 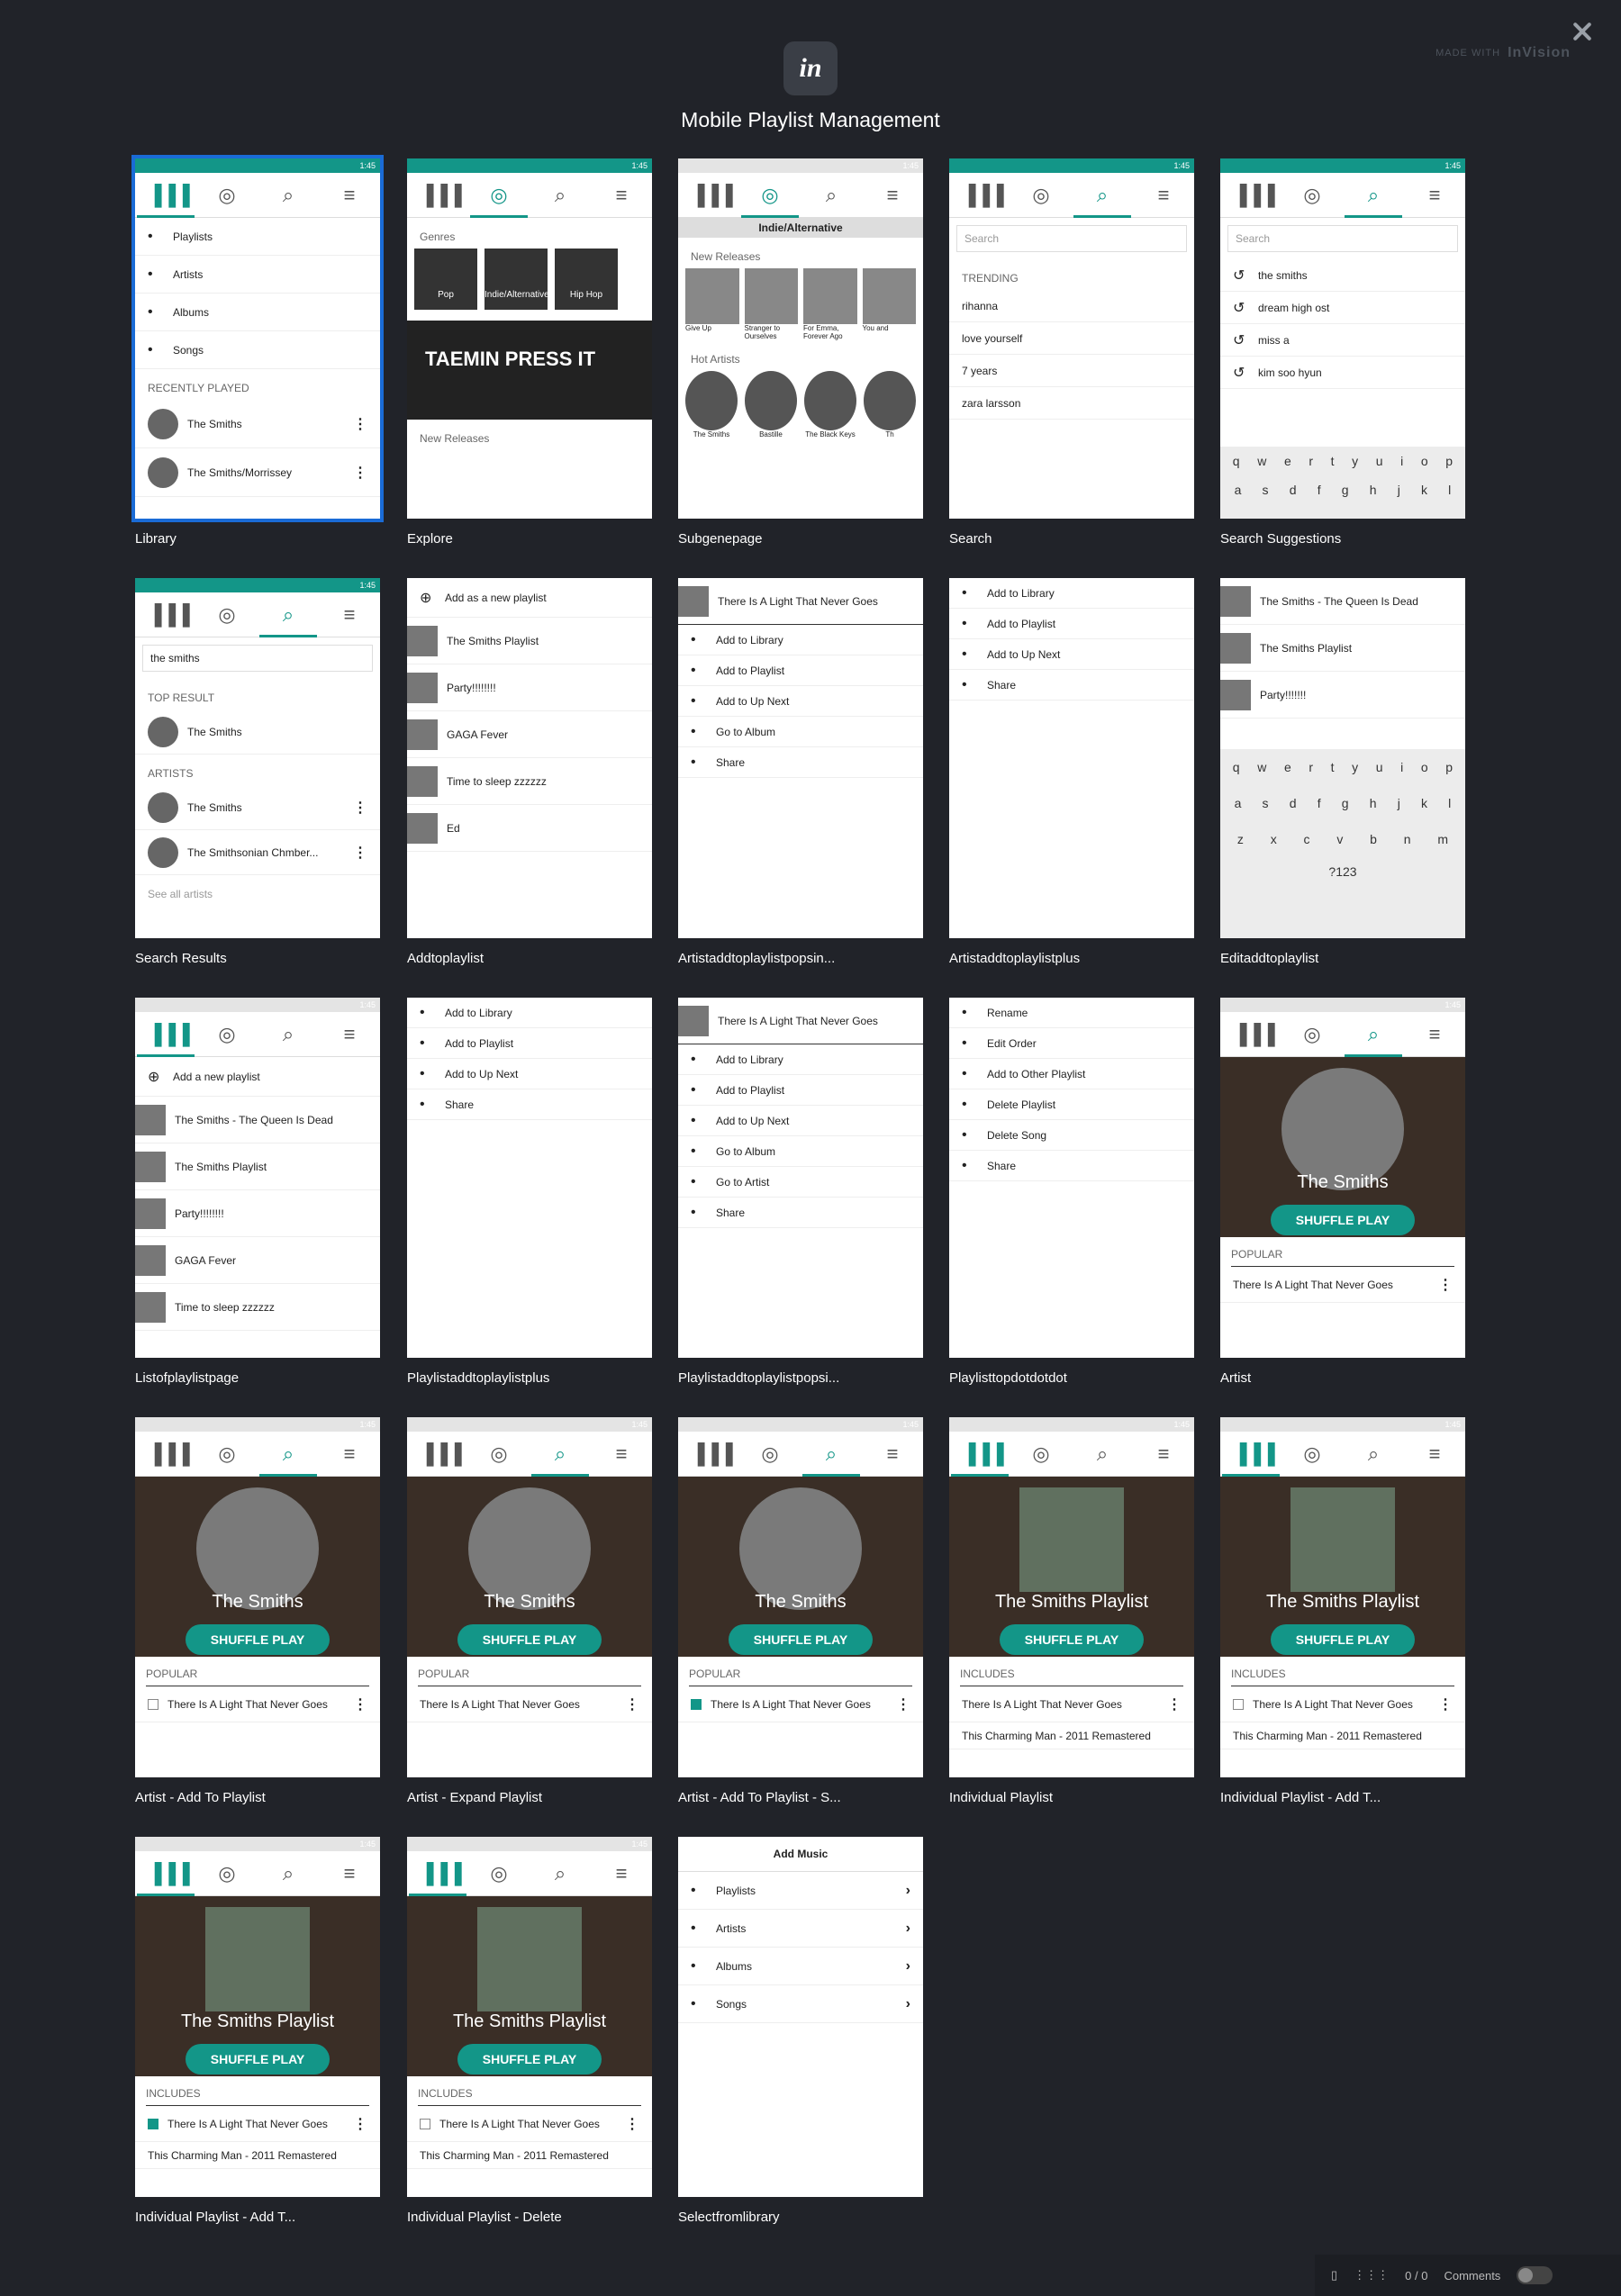 I want to click on key: b, so click(x=1373, y=839).